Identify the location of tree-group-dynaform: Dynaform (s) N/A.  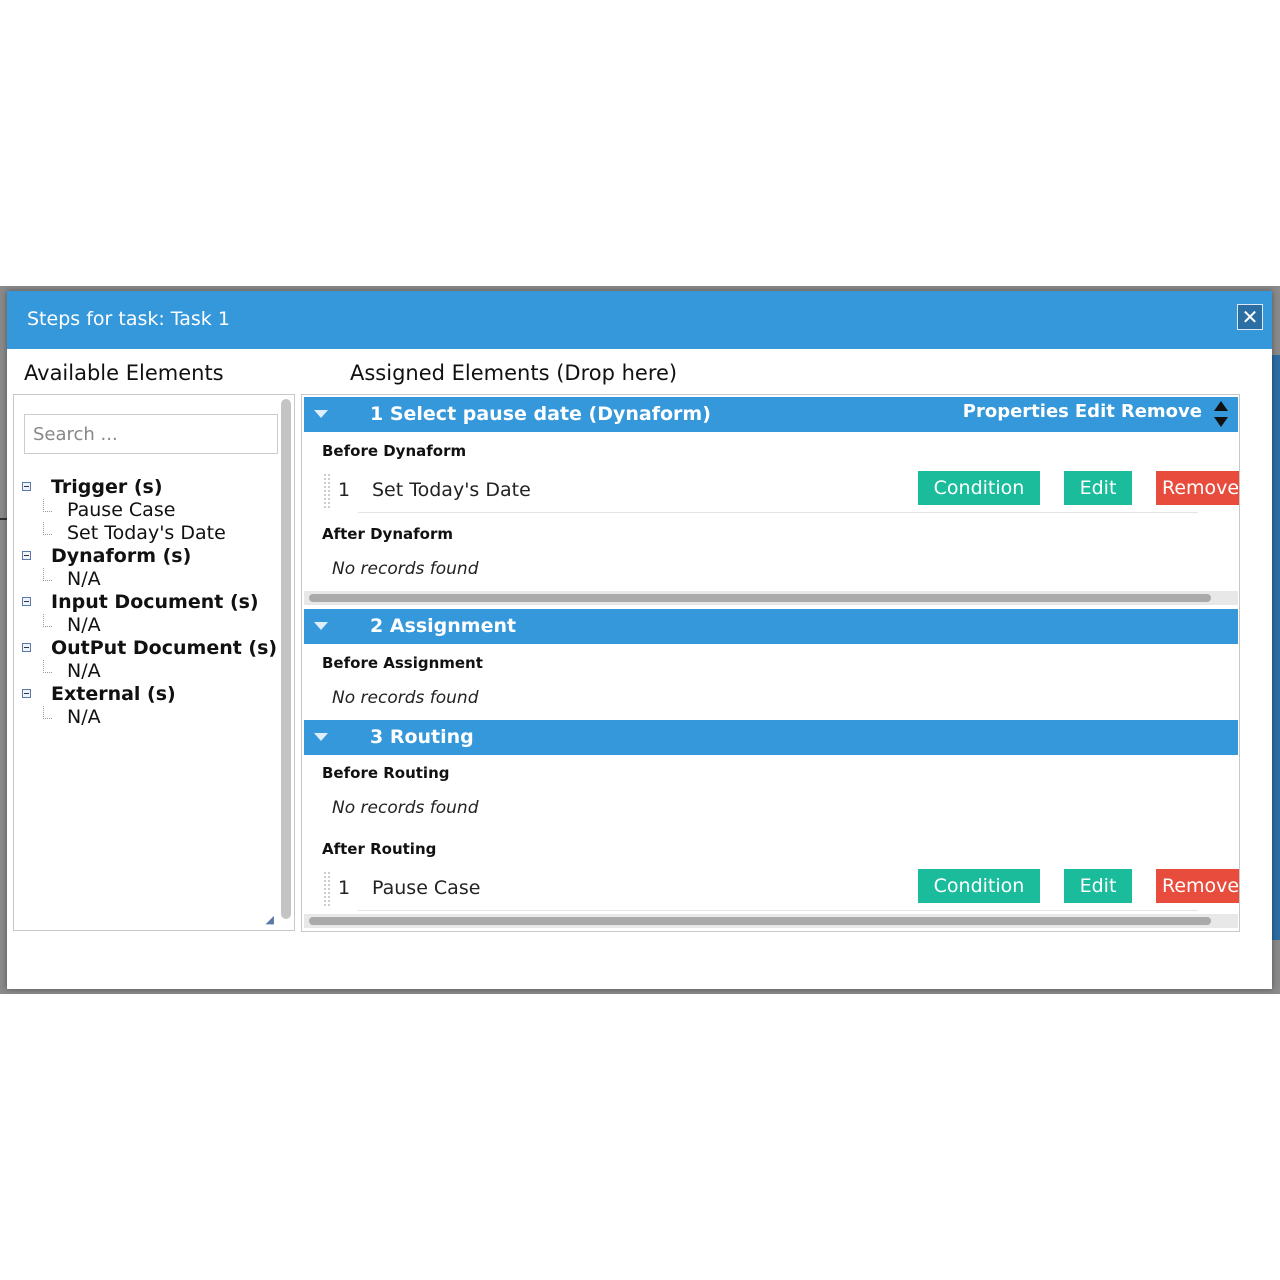
(148, 567).